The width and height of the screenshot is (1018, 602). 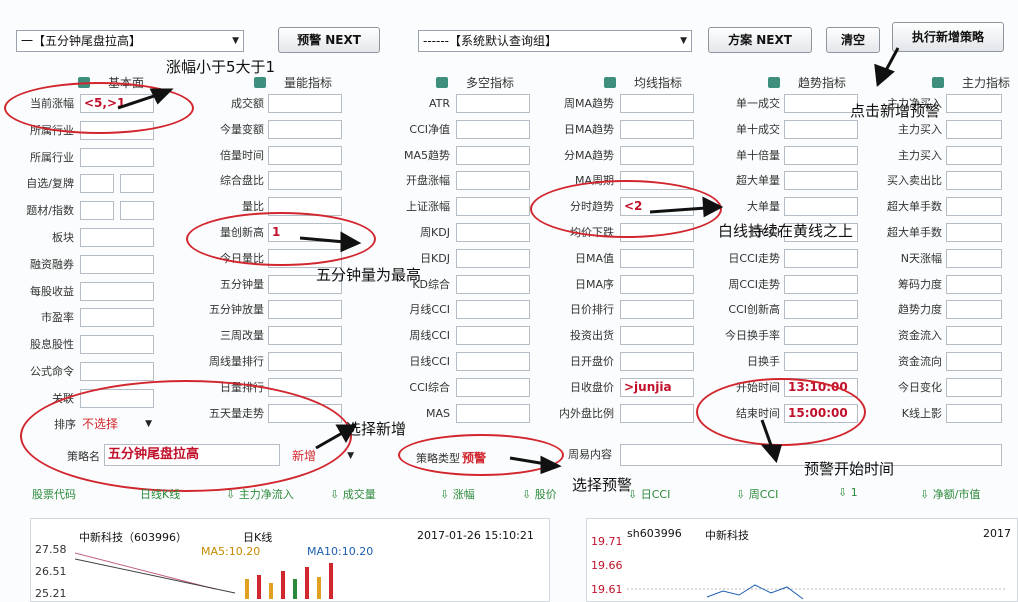 I want to click on intraday-plot, so click(x=817, y=592).